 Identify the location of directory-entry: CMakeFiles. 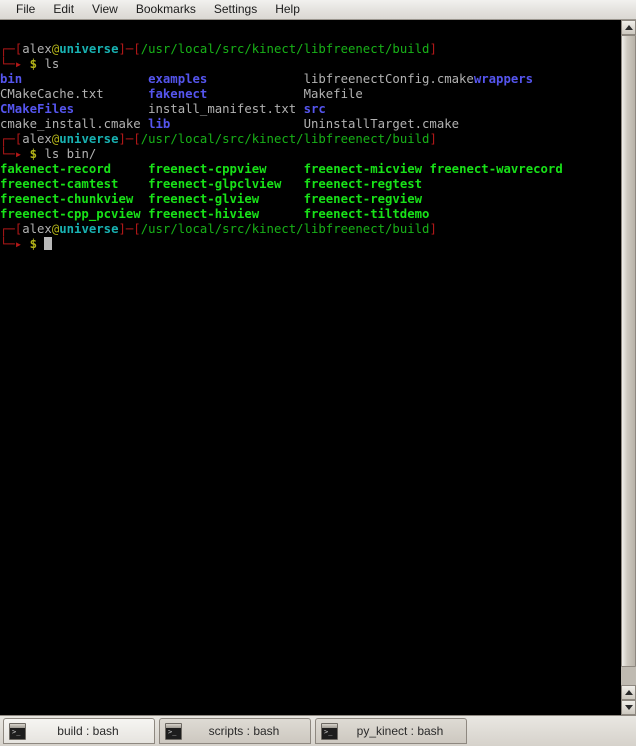
(37, 109).